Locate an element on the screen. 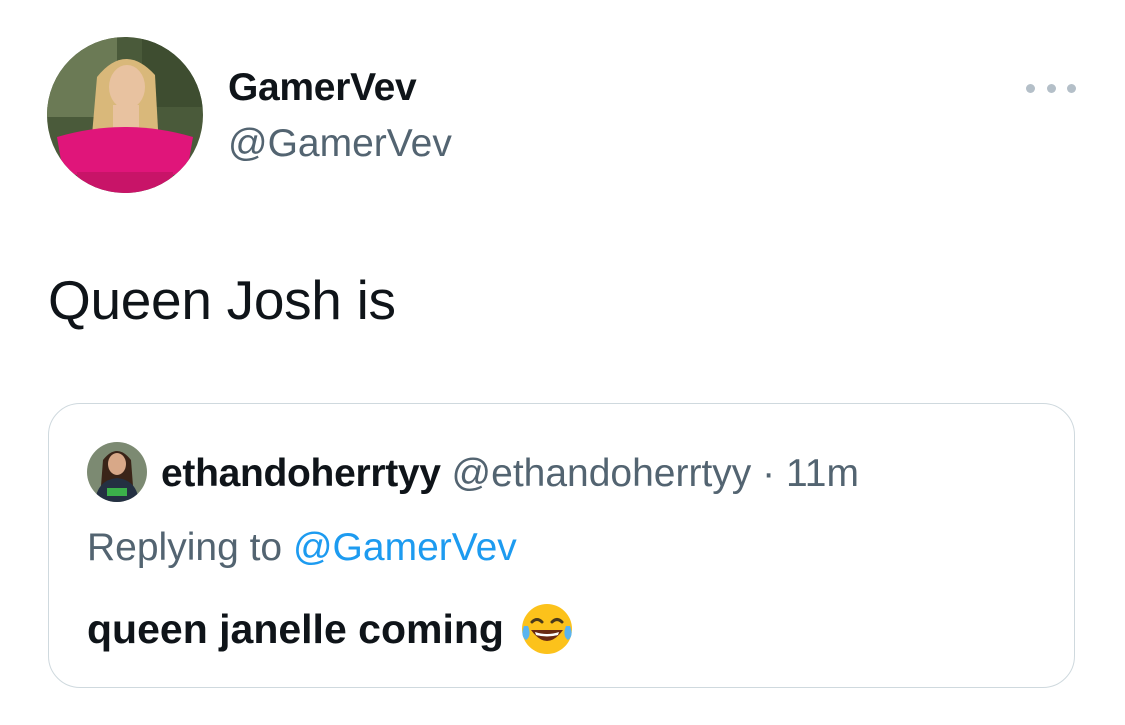  author-avatar is located at coordinates (125, 115).